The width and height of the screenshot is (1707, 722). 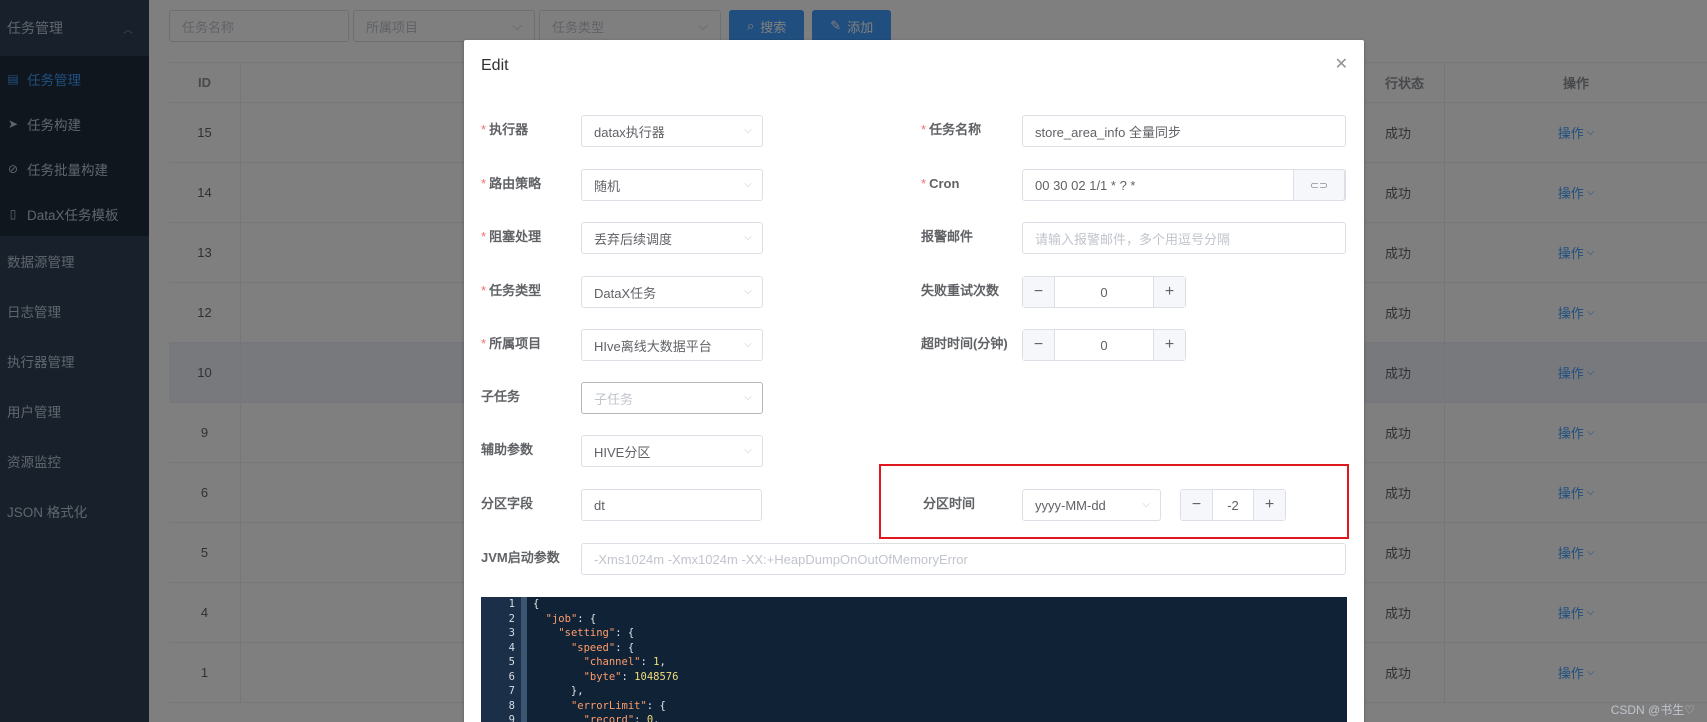 What do you see at coordinates (621, 718) in the screenshot?
I see `code-line: "record": 0,` at bounding box center [621, 718].